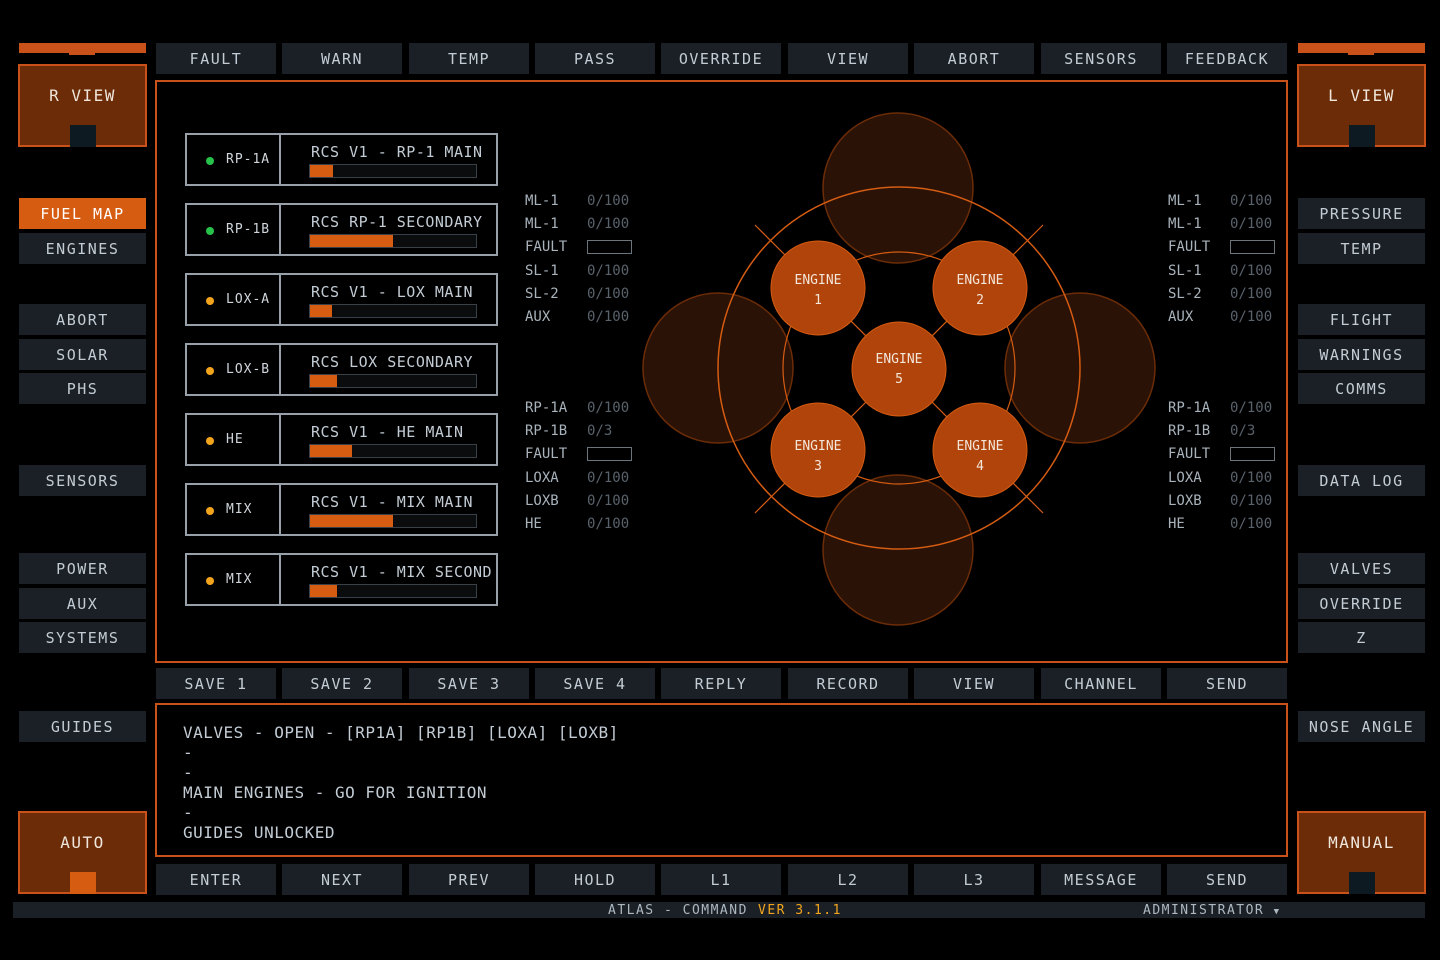  What do you see at coordinates (1212, 910) in the screenshot?
I see `user-menu: ADMINISTRATOR ▼` at bounding box center [1212, 910].